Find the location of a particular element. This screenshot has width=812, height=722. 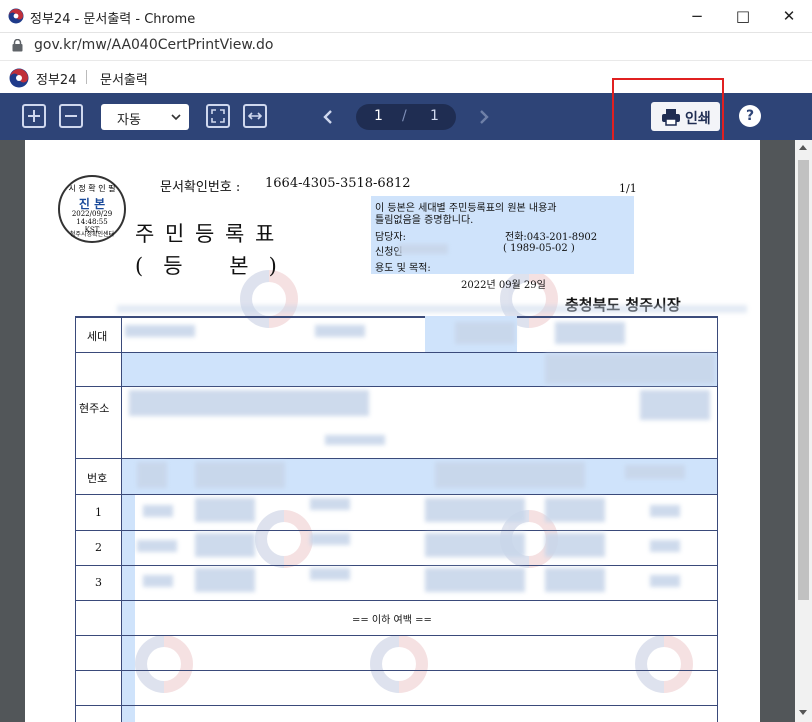

number-label: 번호 is located at coordinates (97, 478).